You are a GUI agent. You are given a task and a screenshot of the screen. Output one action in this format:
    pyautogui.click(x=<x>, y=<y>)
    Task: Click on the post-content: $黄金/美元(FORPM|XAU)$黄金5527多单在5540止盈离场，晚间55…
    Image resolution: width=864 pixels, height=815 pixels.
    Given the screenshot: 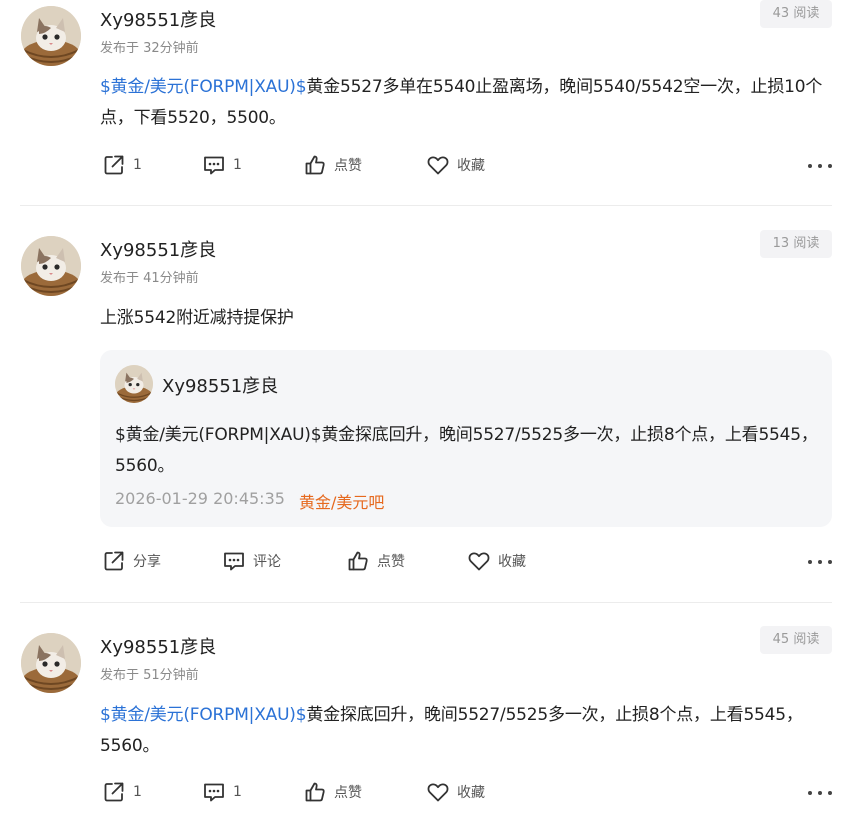 What is the action you would take?
    pyautogui.click(x=467, y=103)
    